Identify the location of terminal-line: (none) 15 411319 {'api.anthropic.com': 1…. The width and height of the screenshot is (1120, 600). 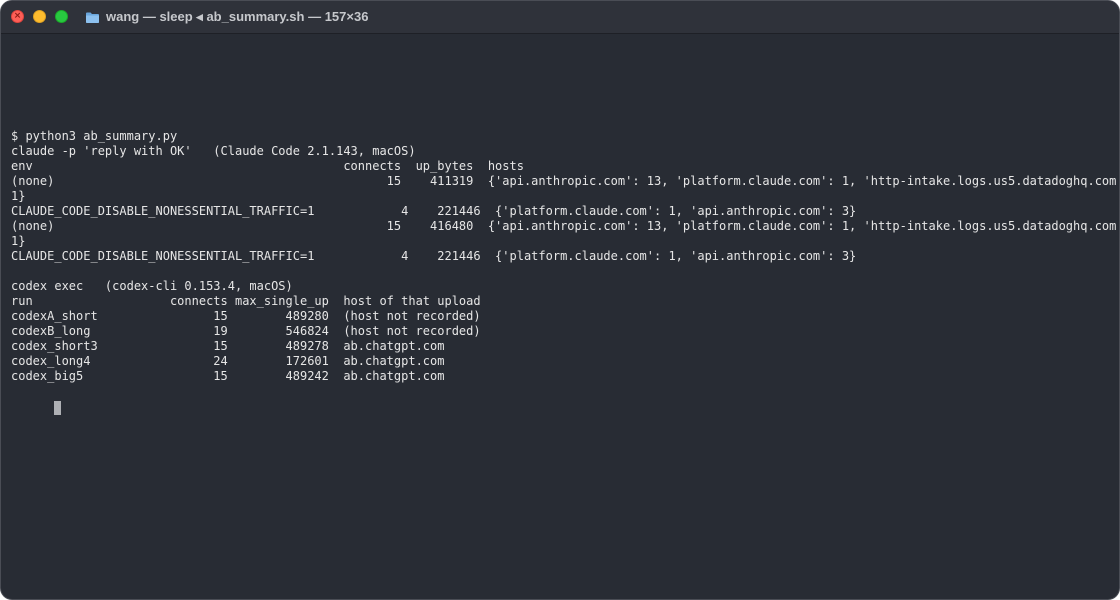
(565, 181).